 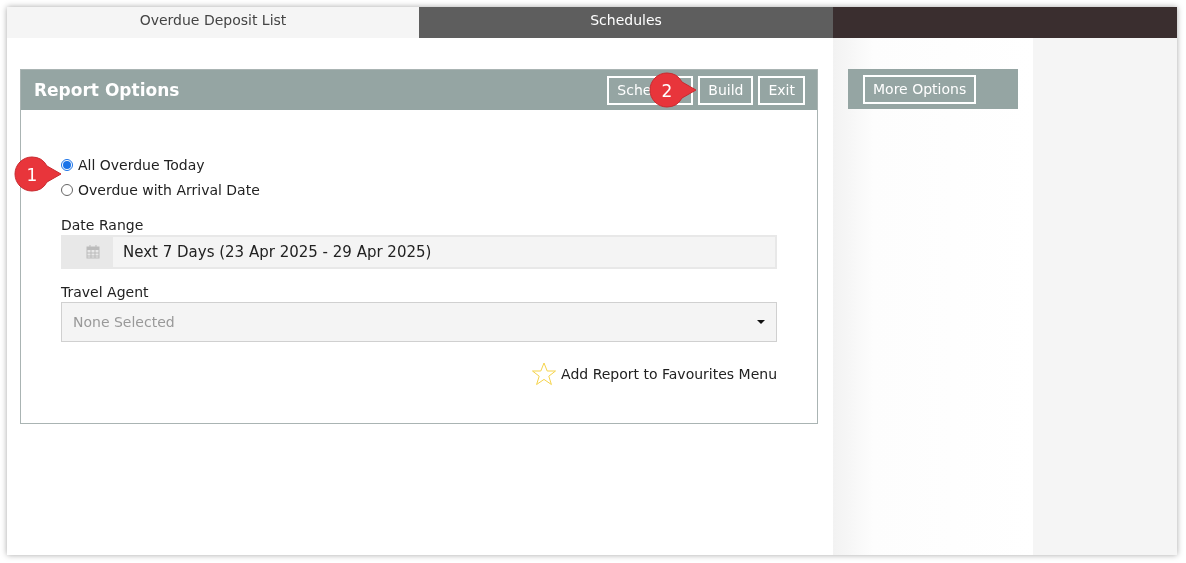 I want to click on date-range-field: Next 7 Days (23 Apr 2025 - 29 Apr 2025), so click(x=419, y=252).